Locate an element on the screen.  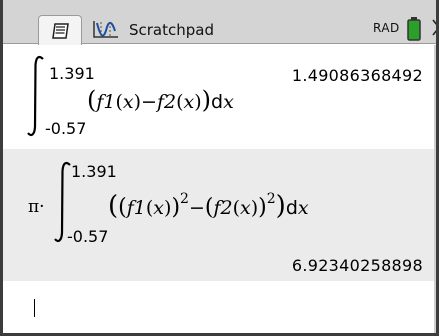
tab-document is located at coordinates (60, 30).